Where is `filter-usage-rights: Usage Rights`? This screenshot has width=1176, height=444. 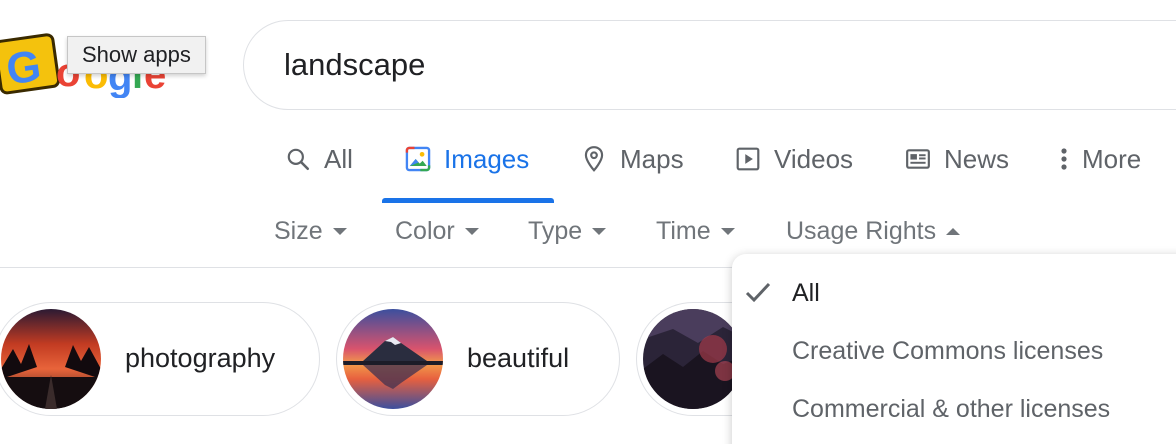
filter-usage-rights: Usage Rights is located at coordinates (873, 231).